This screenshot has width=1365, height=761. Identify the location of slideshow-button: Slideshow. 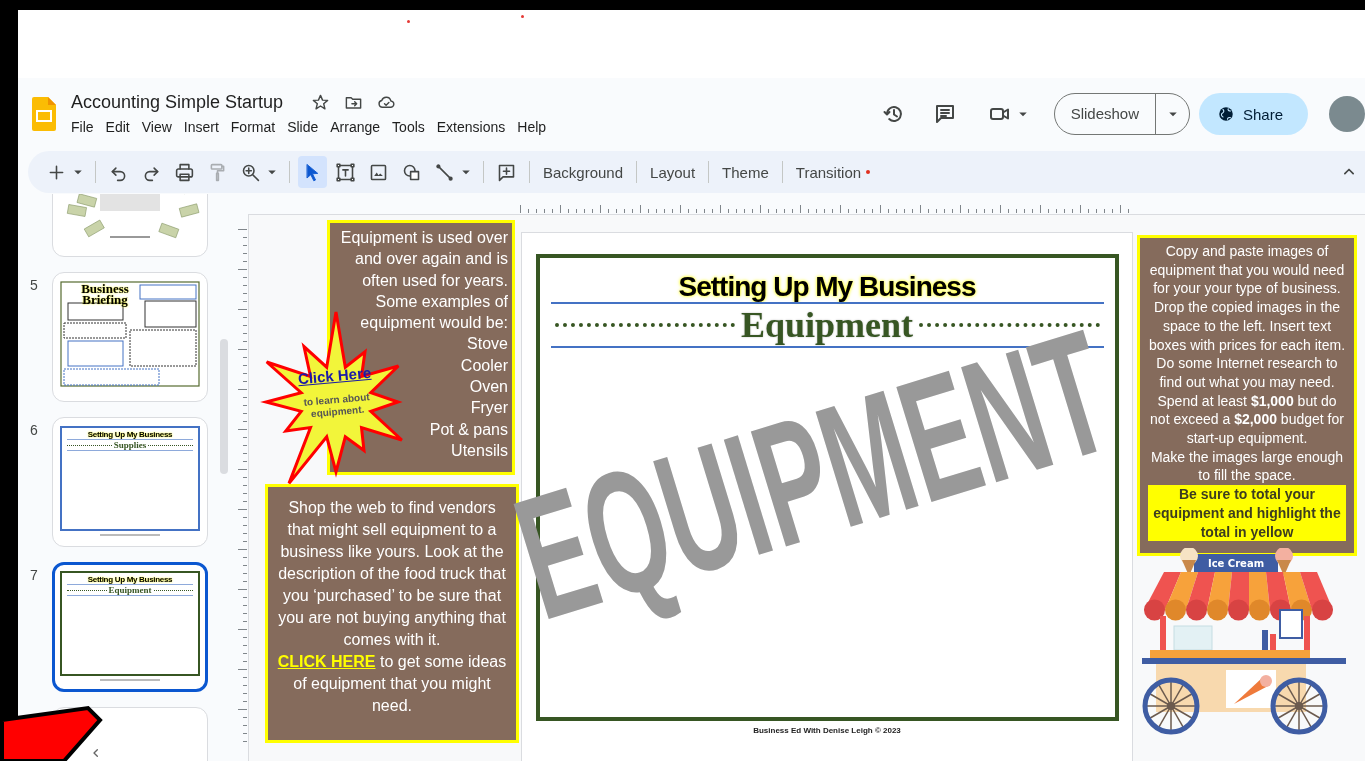
(1121, 114).